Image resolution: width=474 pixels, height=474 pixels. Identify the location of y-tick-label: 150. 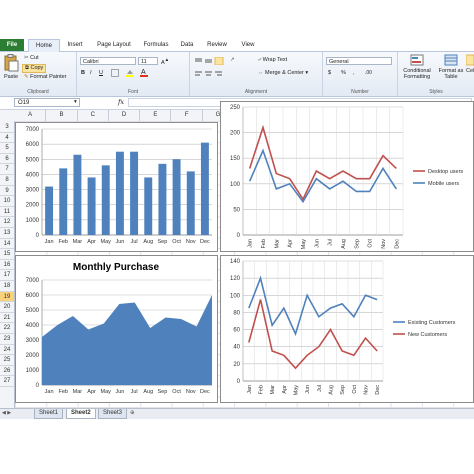
(235, 159).